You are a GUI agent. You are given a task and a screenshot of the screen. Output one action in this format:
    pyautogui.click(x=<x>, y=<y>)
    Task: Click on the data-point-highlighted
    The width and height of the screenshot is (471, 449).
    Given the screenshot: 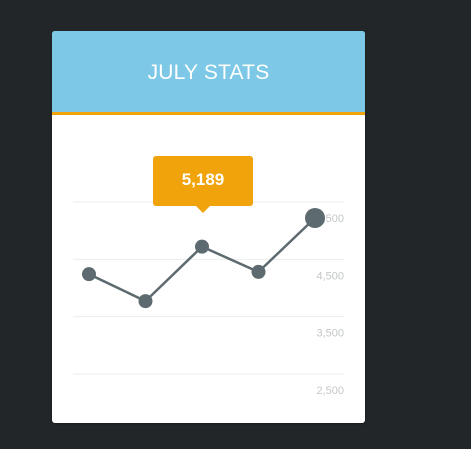 What is the action you would take?
    pyautogui.click(x=315, y=218)
    